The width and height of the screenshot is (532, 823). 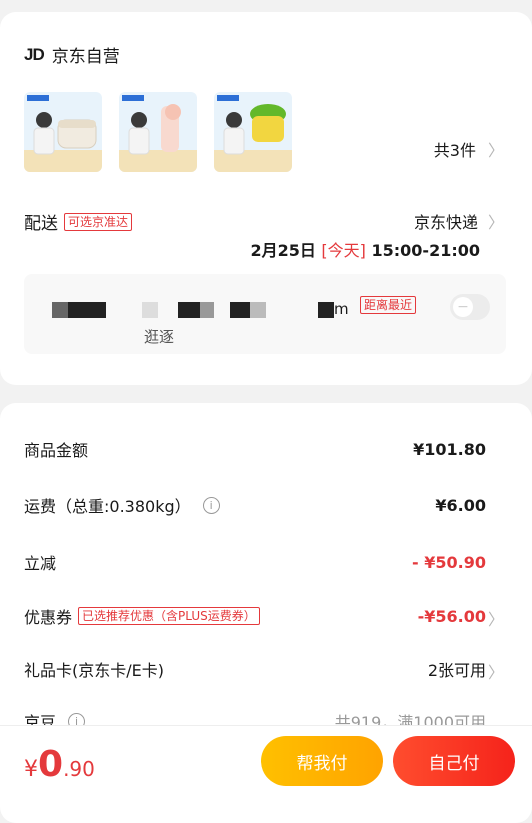 What do you see at coordinates (255, 449) in the screenshot?
I see `goods-amount-row: 商品金额 ¥101.80` at bounding box center [255, 449].